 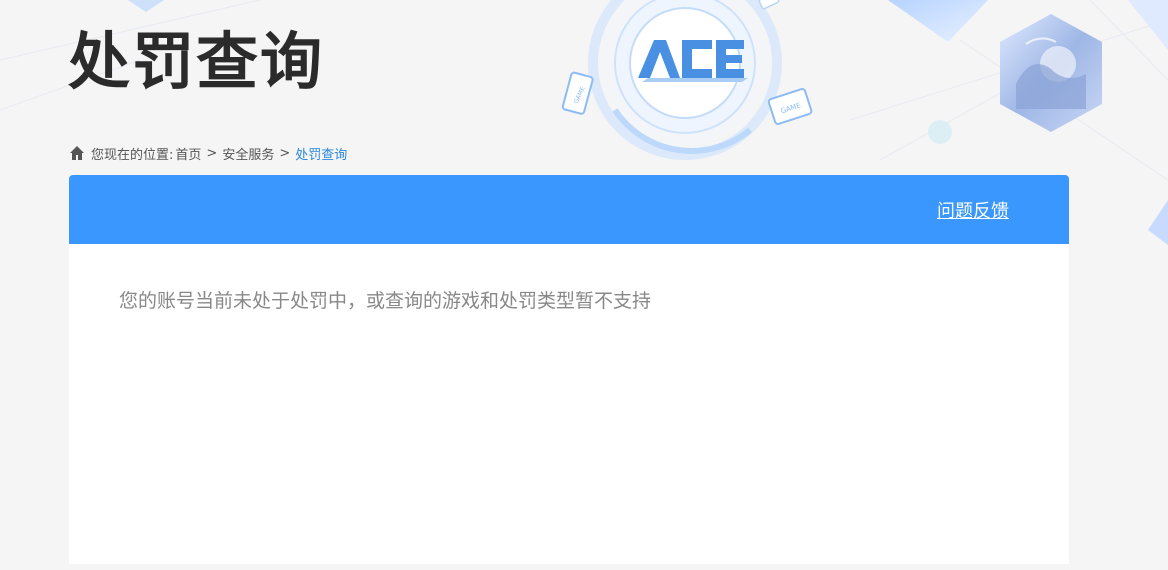 I want to click on breadcrumb-prefix: 您现在的位置:, so click(x=132, y=155).